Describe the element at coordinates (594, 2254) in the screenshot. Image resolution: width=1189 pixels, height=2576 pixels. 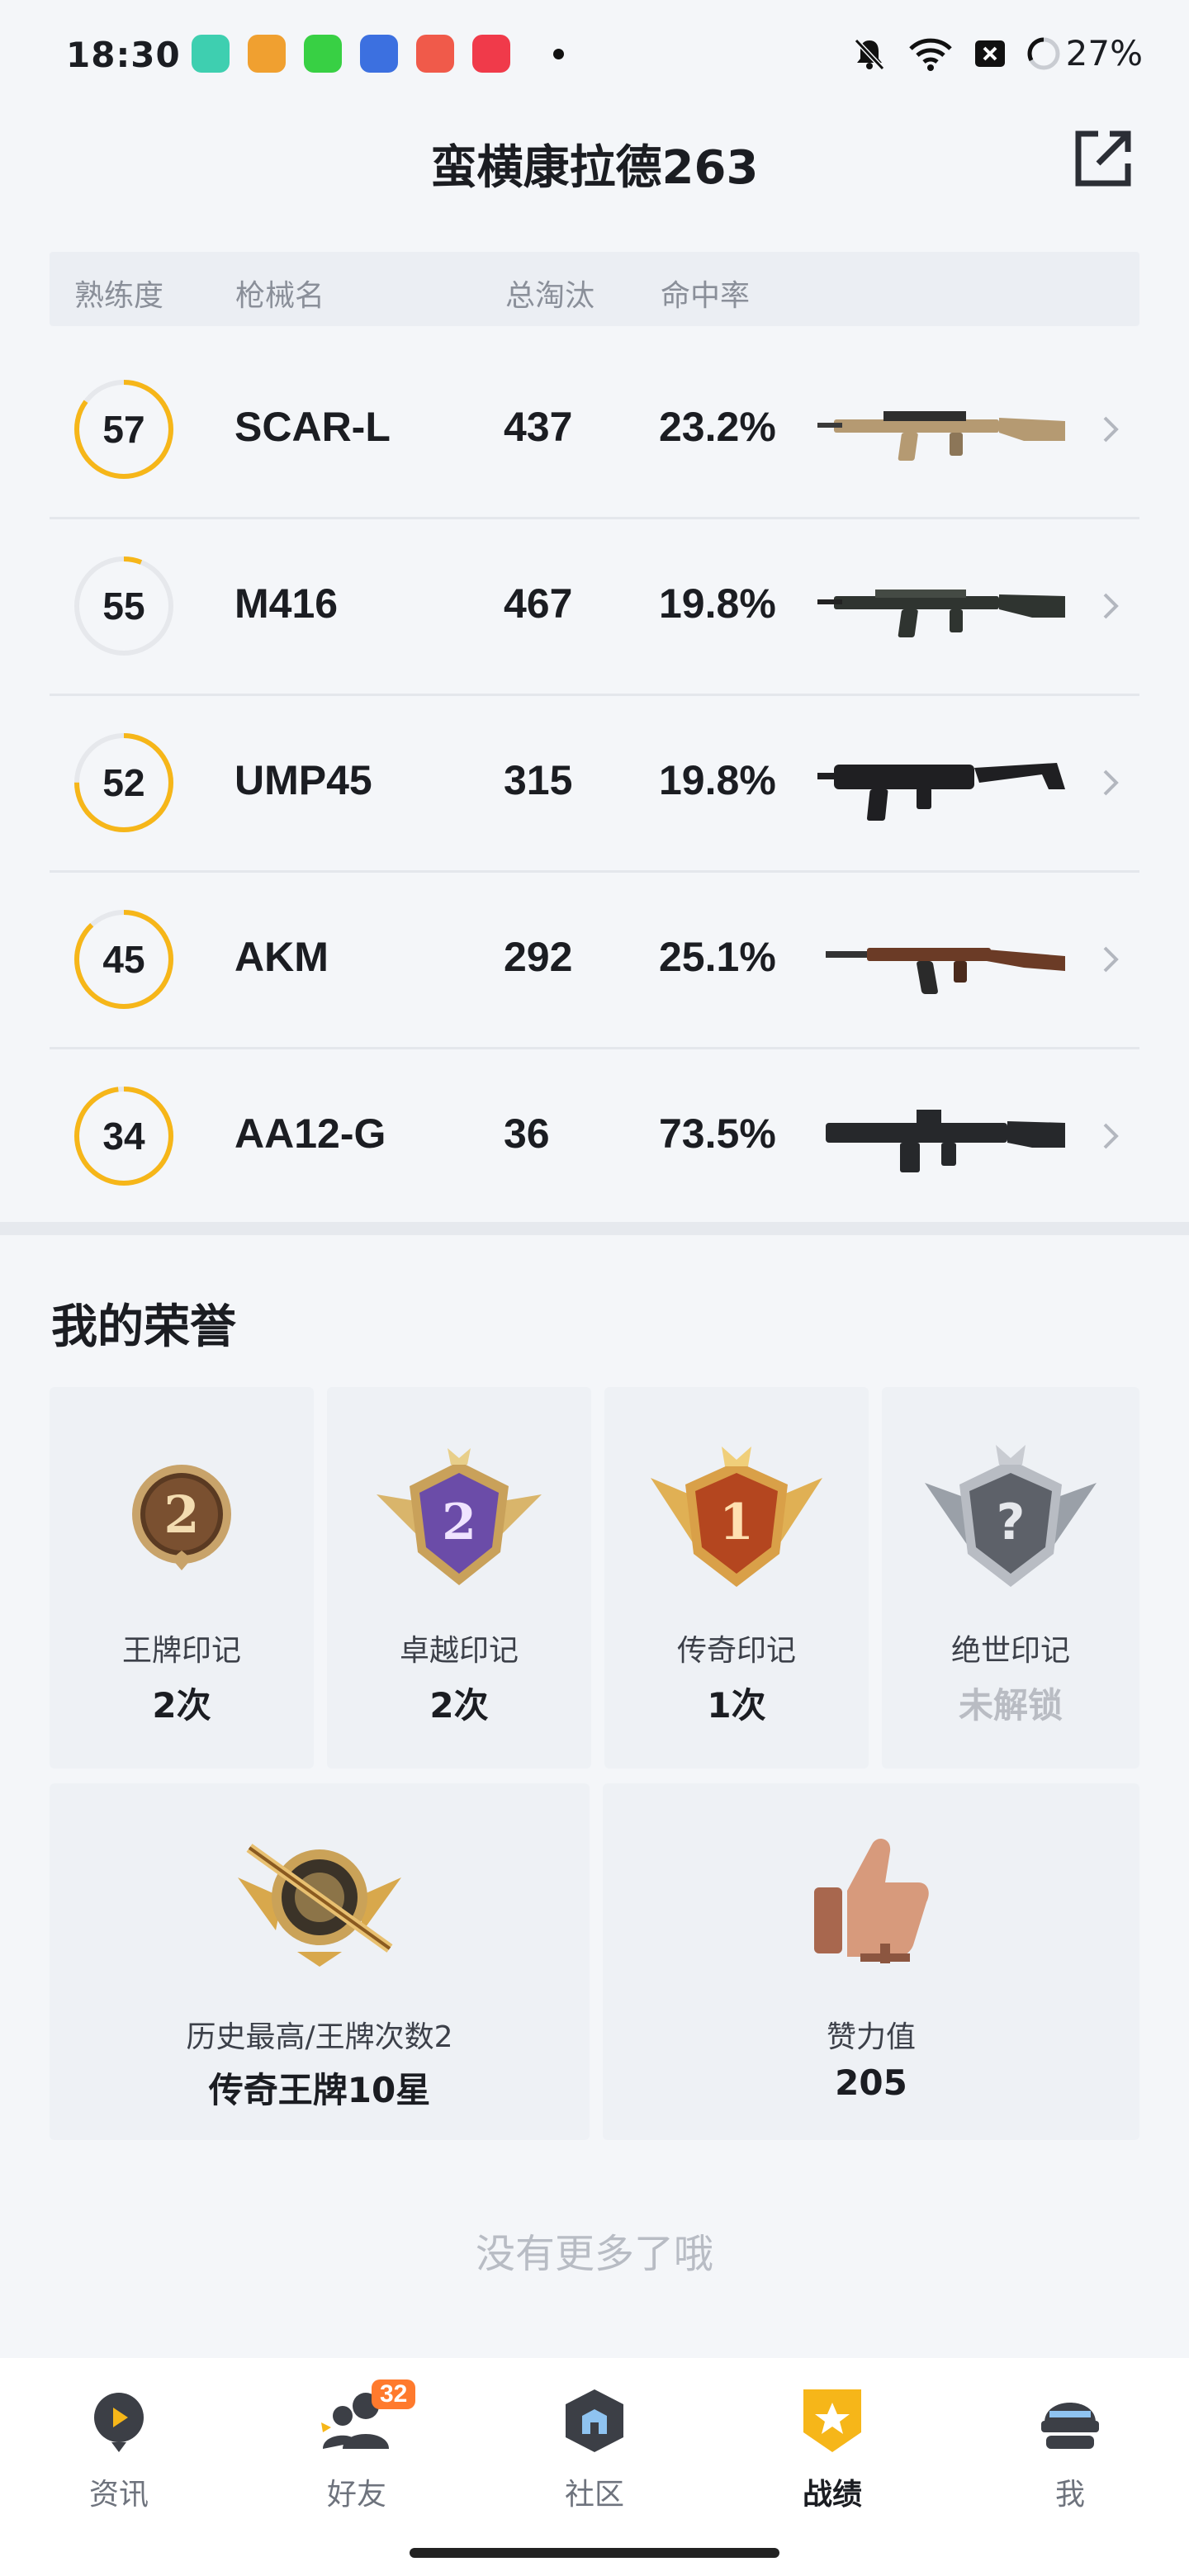
I see `no-more-text: 没有更多了哦` at that location.